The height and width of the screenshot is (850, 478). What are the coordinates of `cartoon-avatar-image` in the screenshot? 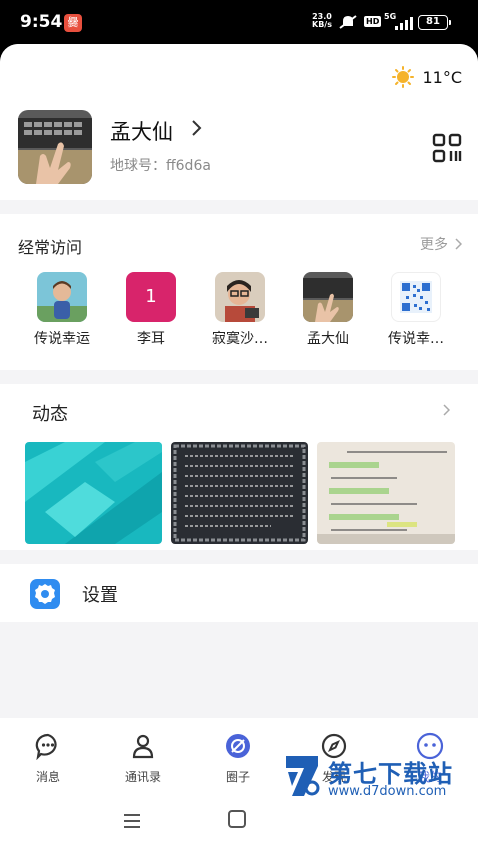 It's located at (62, 297).